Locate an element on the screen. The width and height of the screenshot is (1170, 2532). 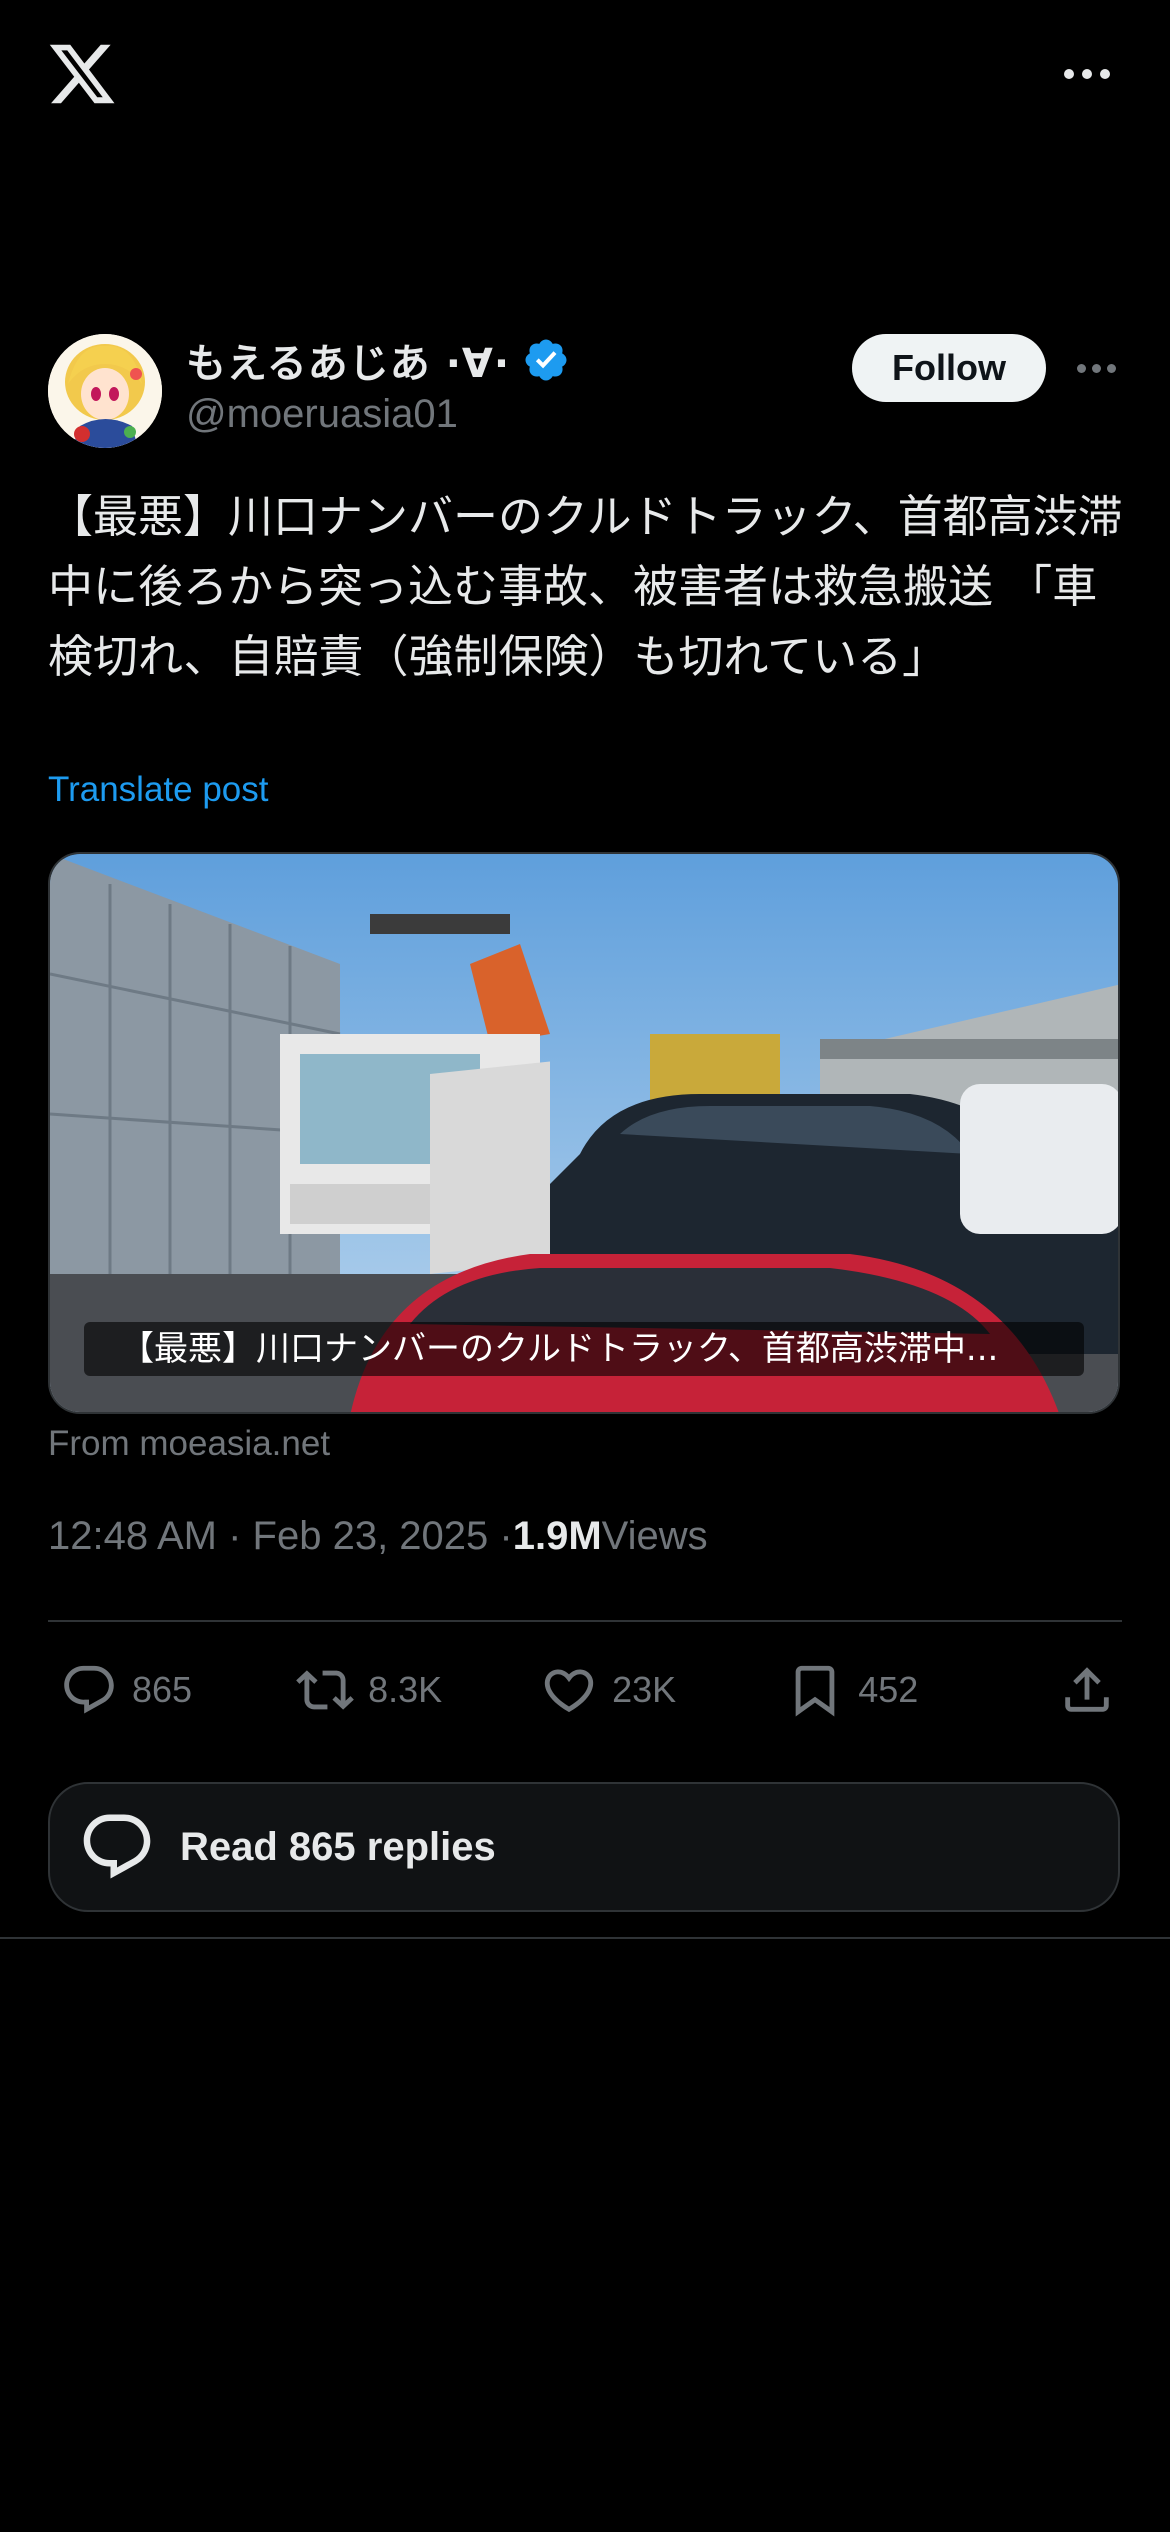
author-name-row: もえるあじあ ·∀· is located at coordinates (378, 360).